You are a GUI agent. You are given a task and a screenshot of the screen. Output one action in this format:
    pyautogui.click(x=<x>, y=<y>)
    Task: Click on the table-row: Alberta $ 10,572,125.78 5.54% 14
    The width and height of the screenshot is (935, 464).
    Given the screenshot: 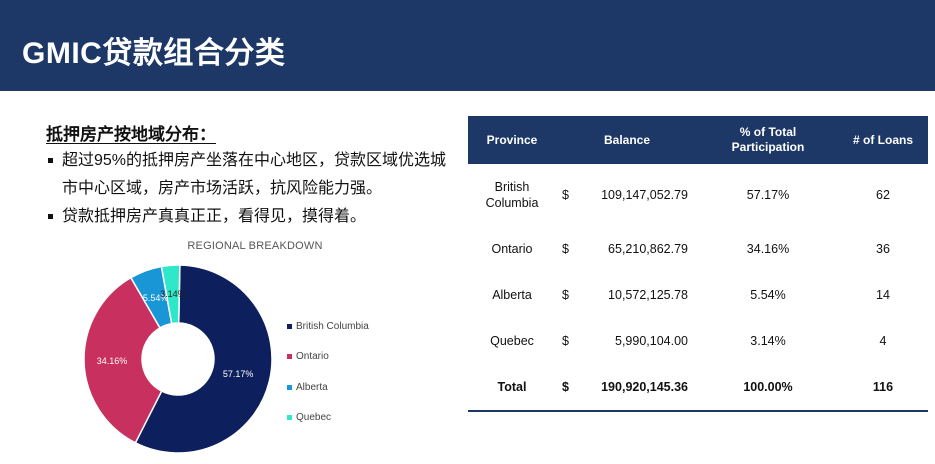 What is the action you would take?
    pyautogui.click(x=698, y=295)
    